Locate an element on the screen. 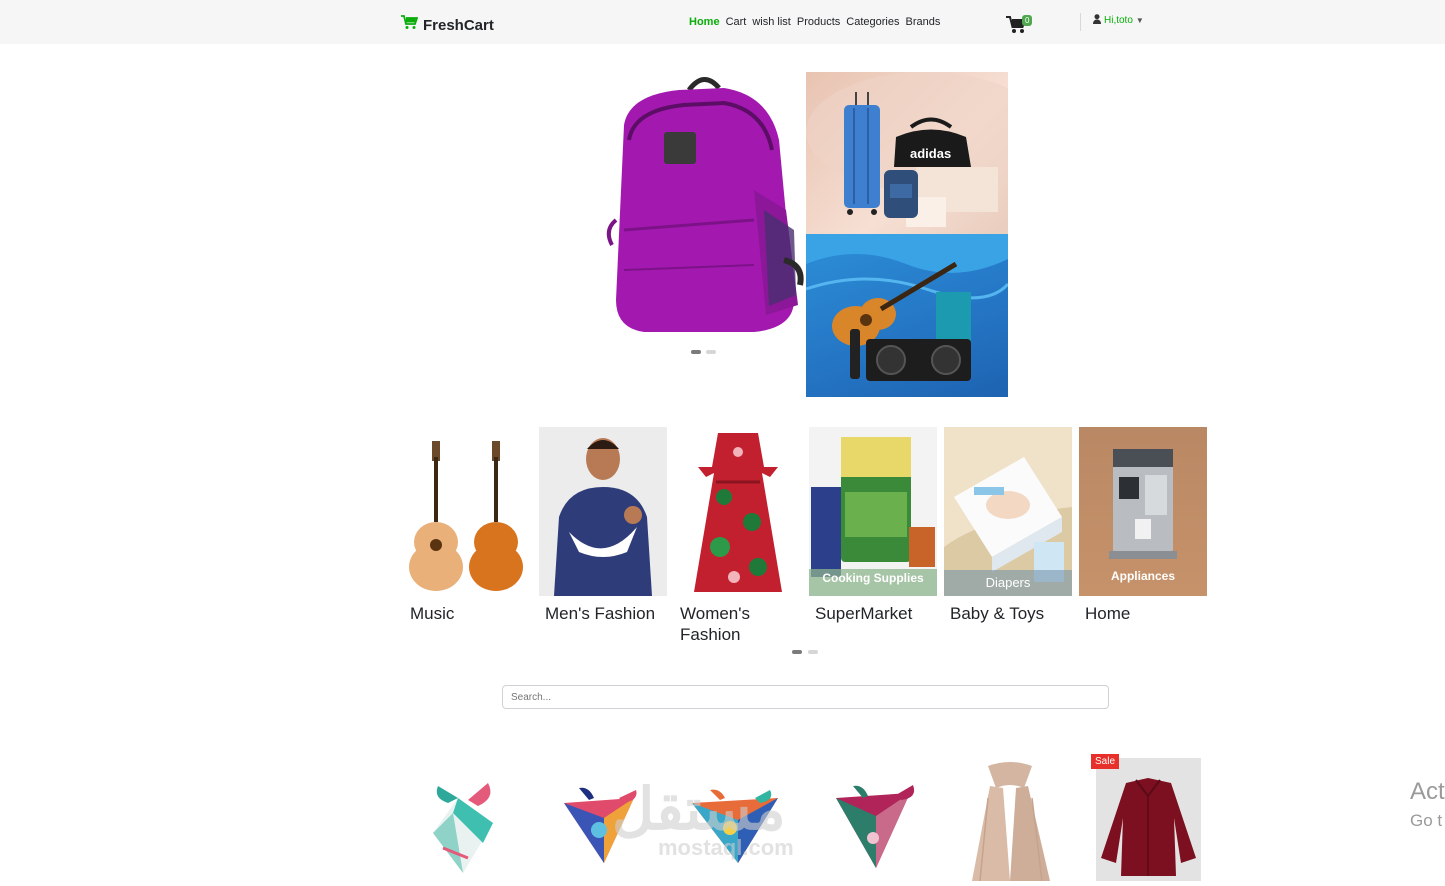  nav-divider is located at coordinates (1080, 22).